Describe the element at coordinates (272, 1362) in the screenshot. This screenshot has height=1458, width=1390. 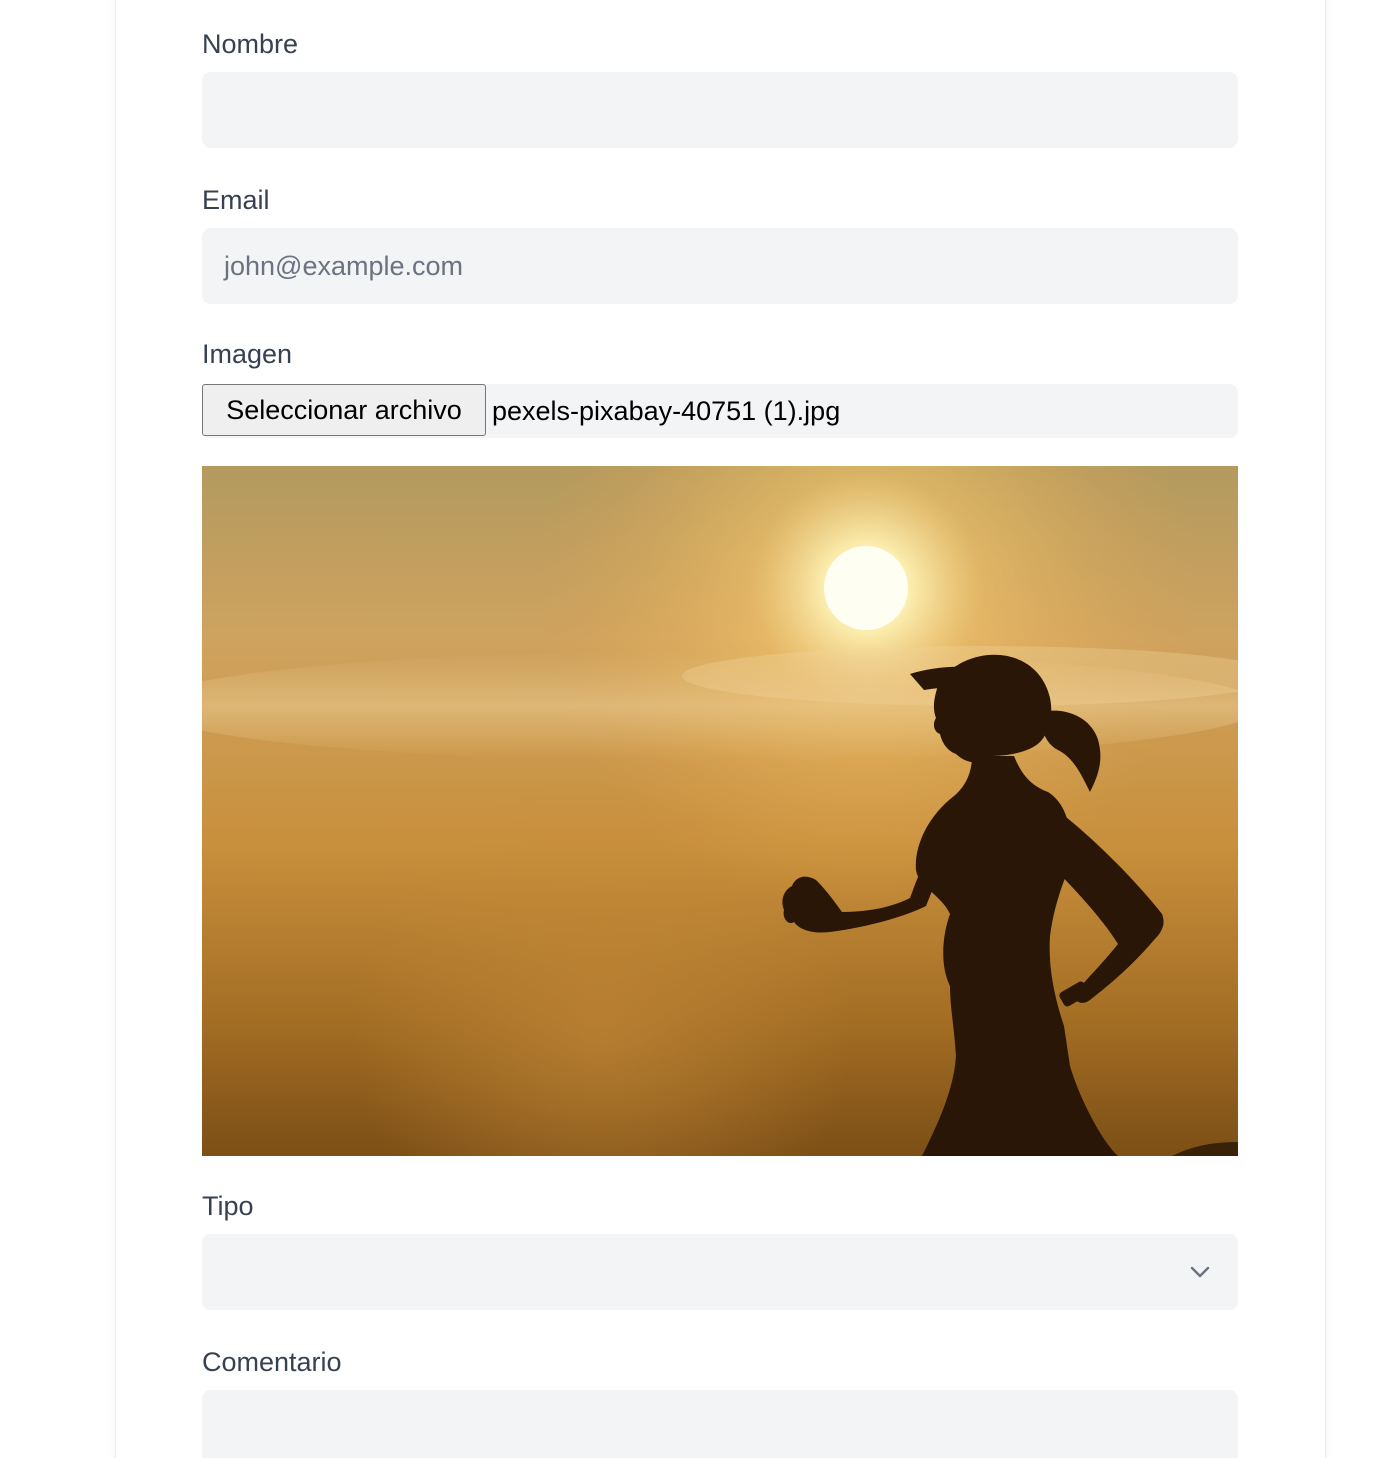
I see `comment-label: Comentario` at that location.